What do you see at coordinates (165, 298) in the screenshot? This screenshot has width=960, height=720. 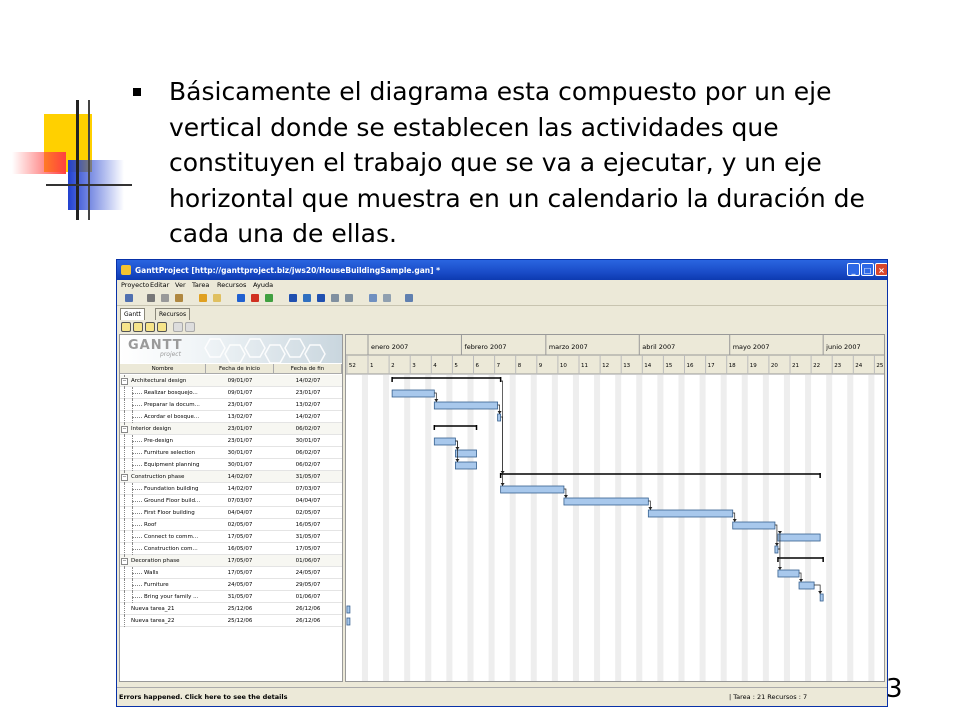 I see `copy-icon` at bounding box center [165, 298].